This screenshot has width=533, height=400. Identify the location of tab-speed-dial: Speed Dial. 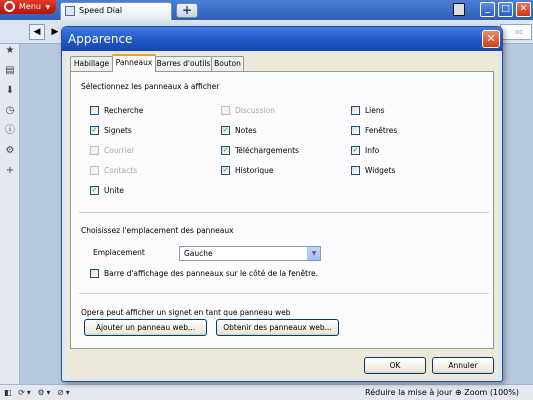
(116, 11).